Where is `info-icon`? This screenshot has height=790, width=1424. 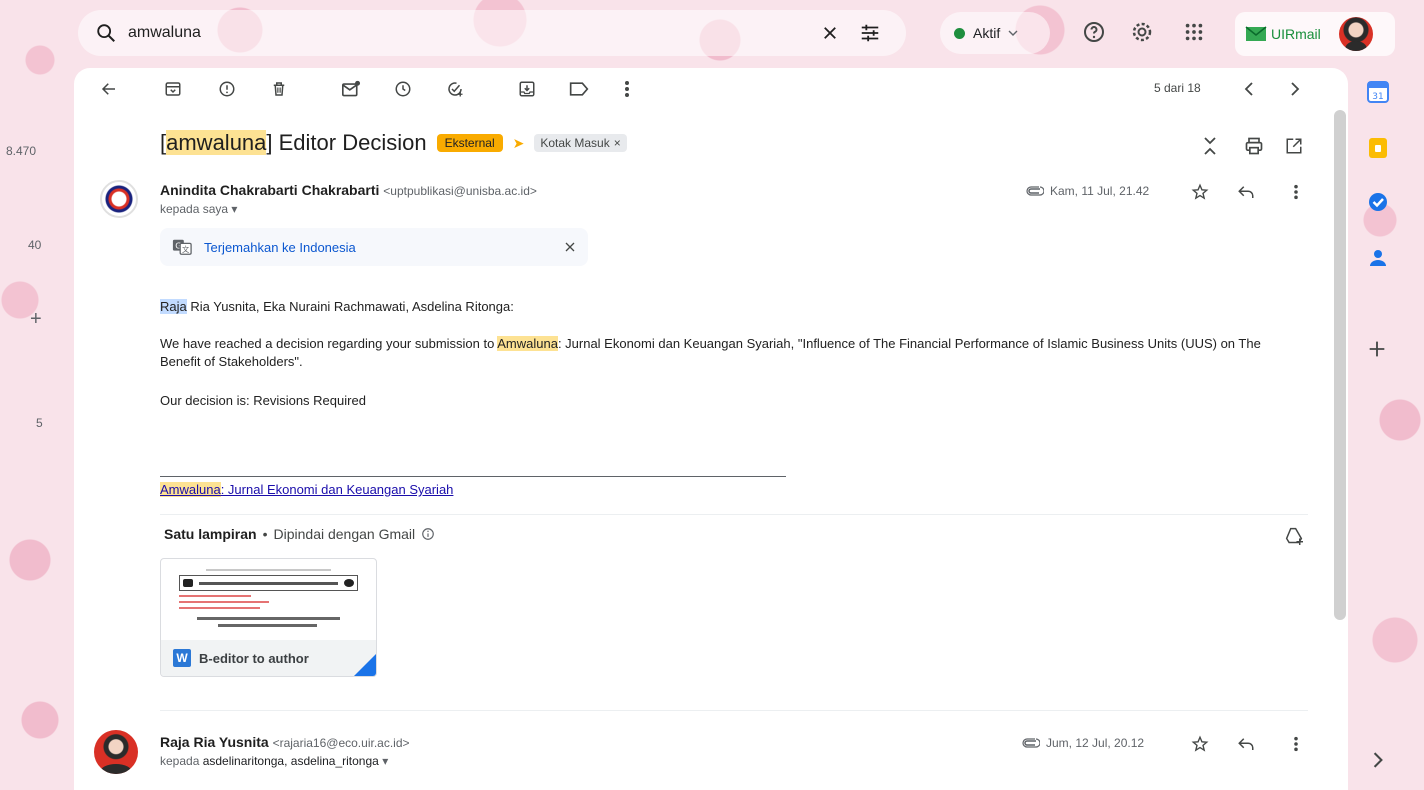 info-icon is located at coordinates (428, 534).